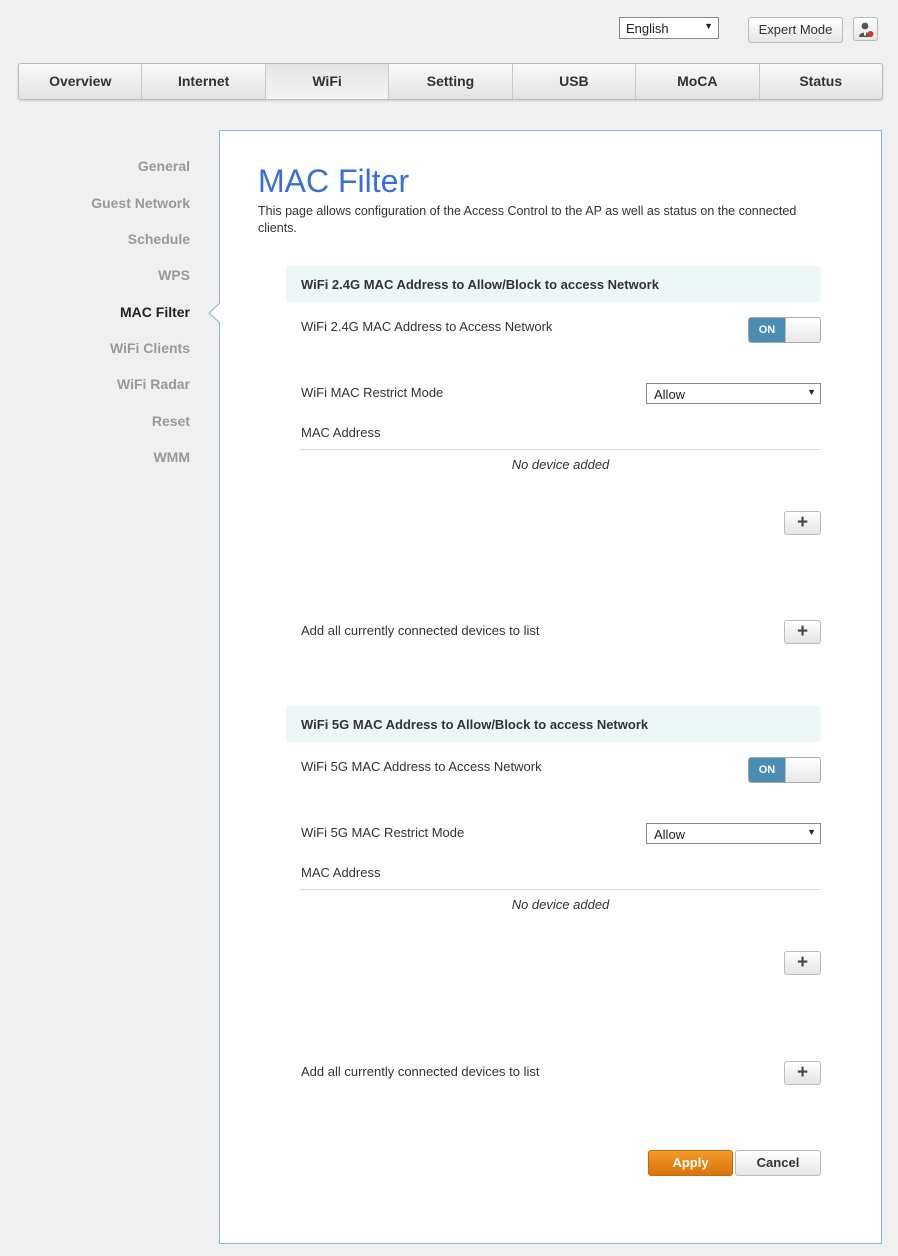 This screenshot has height=1256, width=898. I want to click on sidebar-item-general: General, so click(95, 166).